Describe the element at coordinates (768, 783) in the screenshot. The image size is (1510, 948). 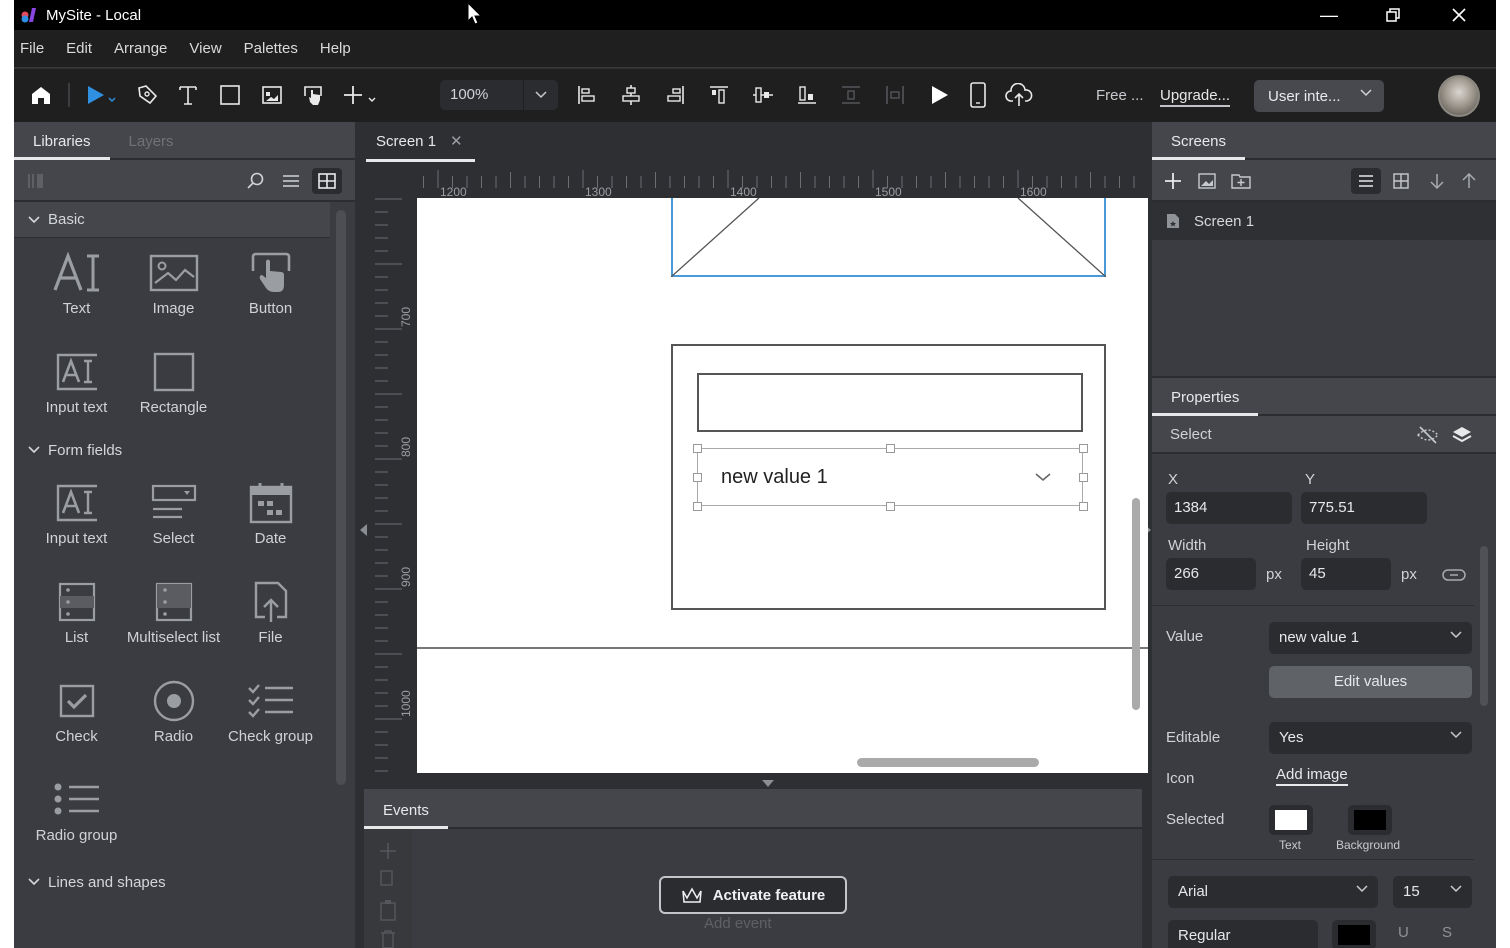
I see `collapse-events-handle` at that location.